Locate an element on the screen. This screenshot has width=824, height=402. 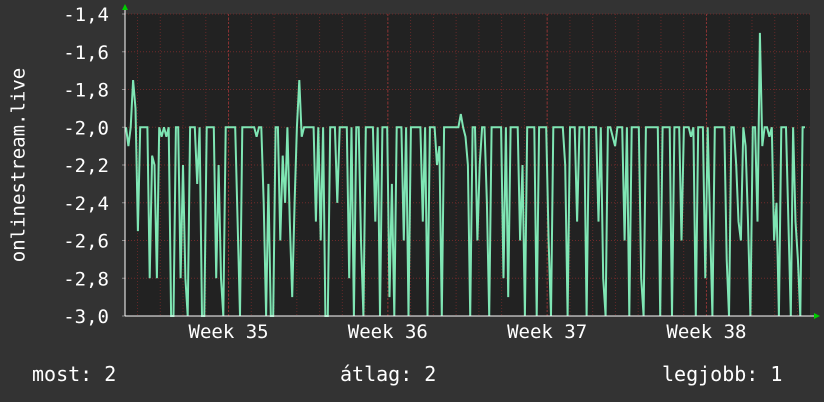
y-tick-label: -1,4 is located at coordinates (86, 15).